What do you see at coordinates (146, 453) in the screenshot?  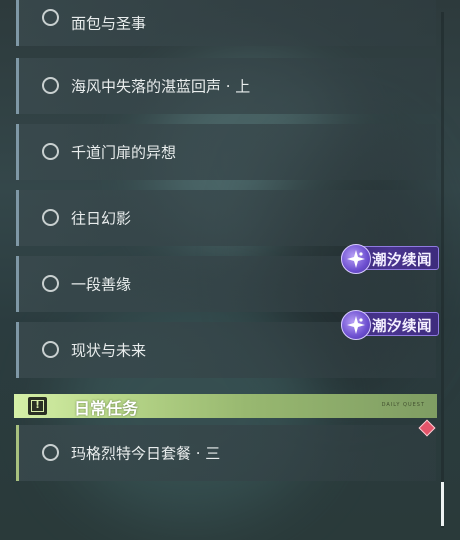 I see `quest-label: 玛格烈特今日套餐 · 三` at bounding box center [146, 453].